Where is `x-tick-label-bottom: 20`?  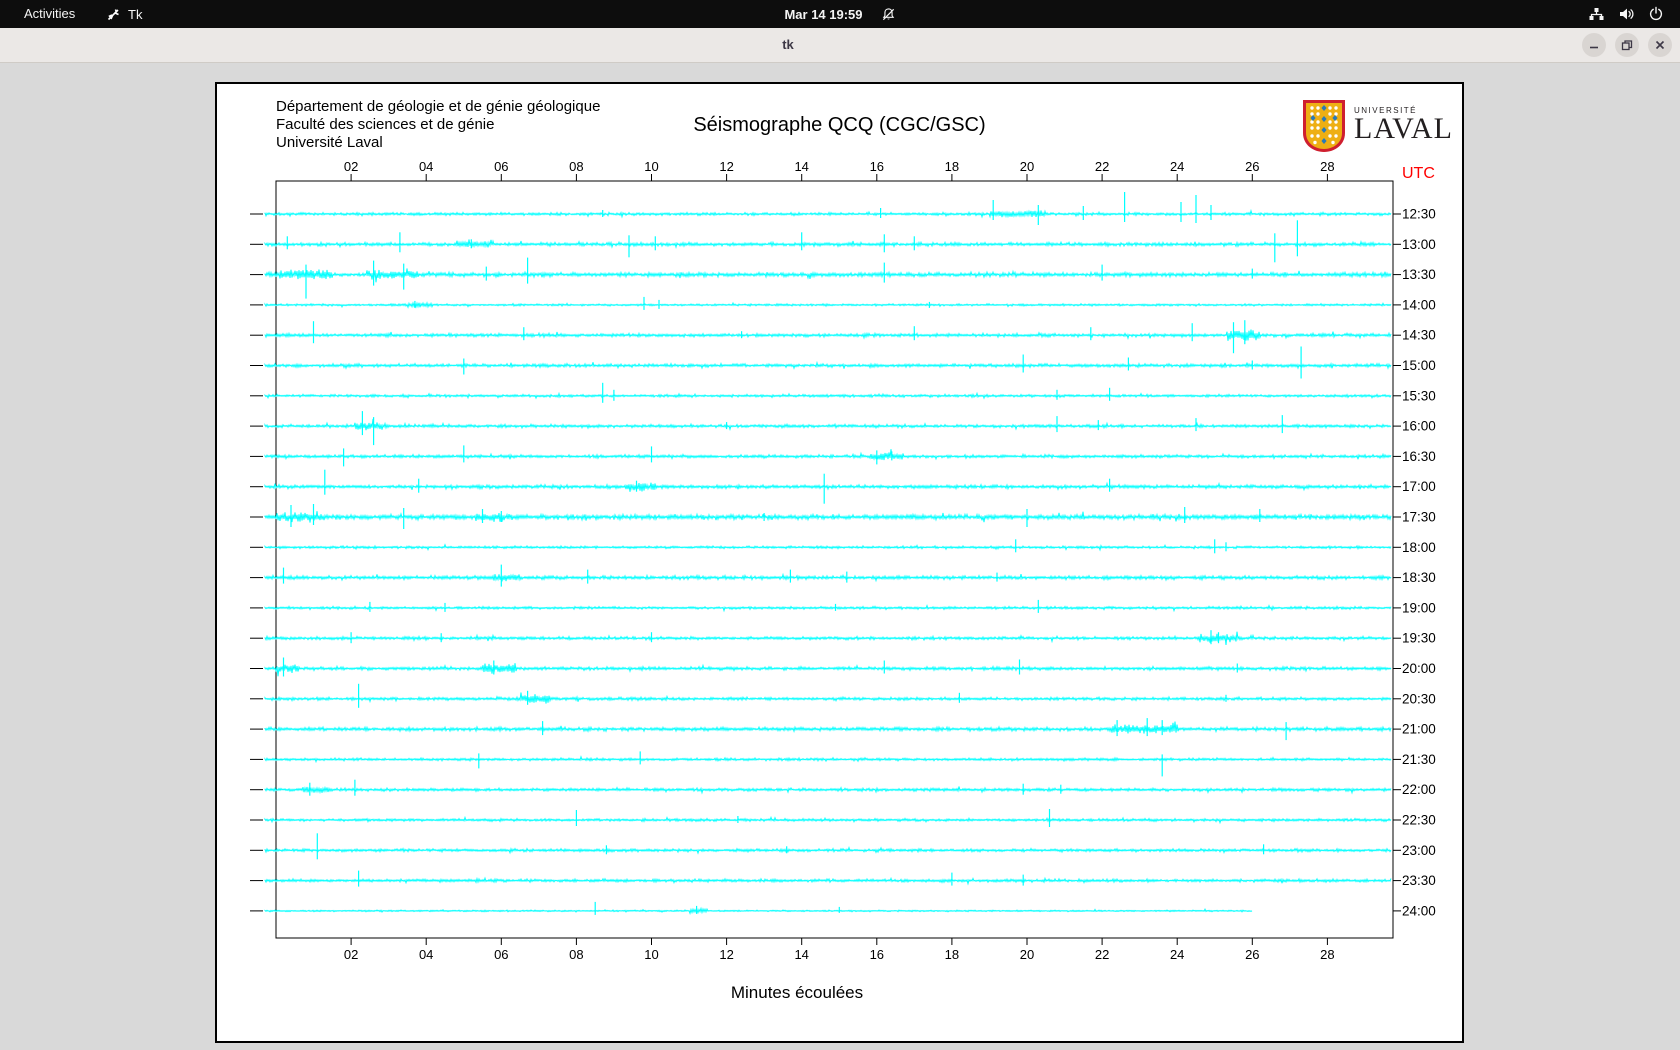 x-tick-label-bottom: 20 is located at coordinates (1027, 954).